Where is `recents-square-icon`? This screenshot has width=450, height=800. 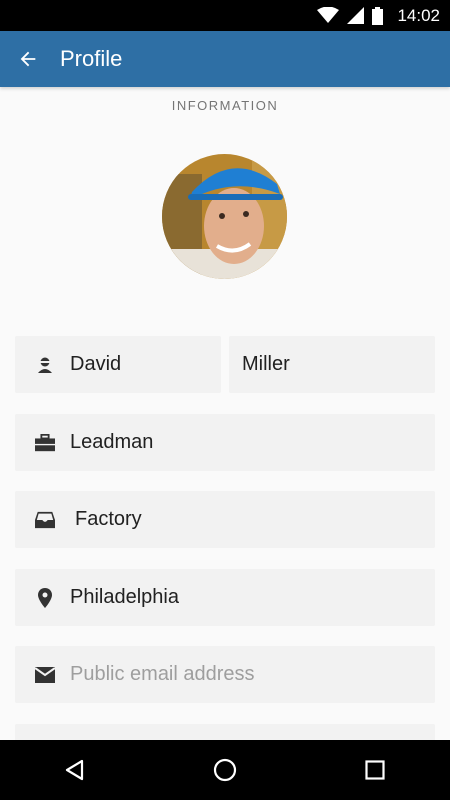 recents-square-icon is located at coordinates (375, 770).